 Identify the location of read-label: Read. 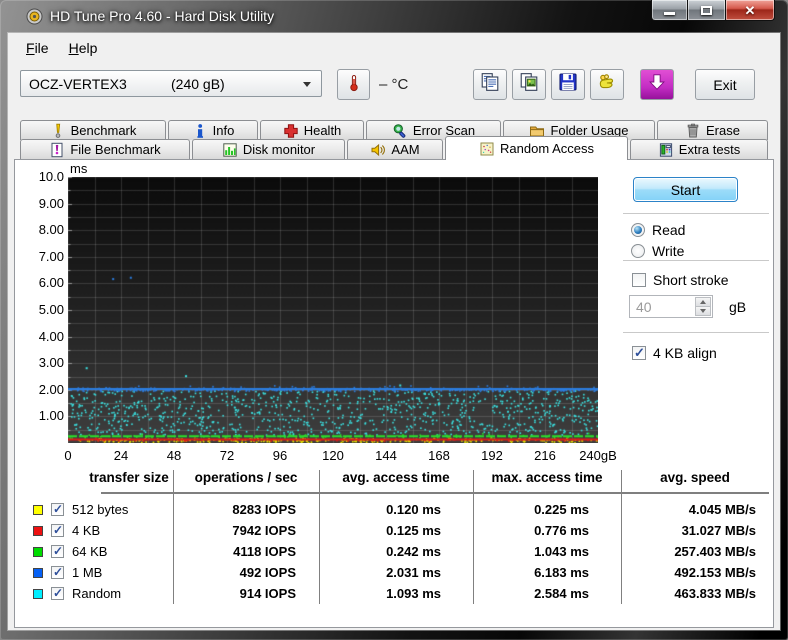
(669, 230).